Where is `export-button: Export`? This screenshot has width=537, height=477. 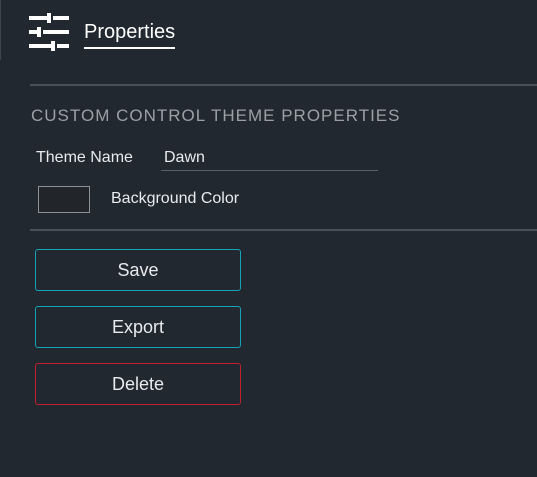
export-button: Export is located at coordinates (138, 327).